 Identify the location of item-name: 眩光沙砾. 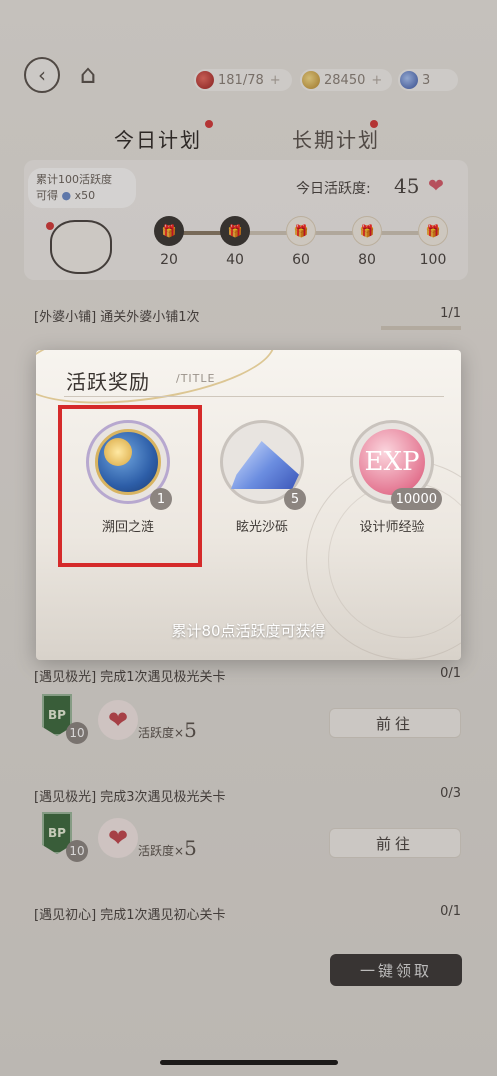
(261, 527).